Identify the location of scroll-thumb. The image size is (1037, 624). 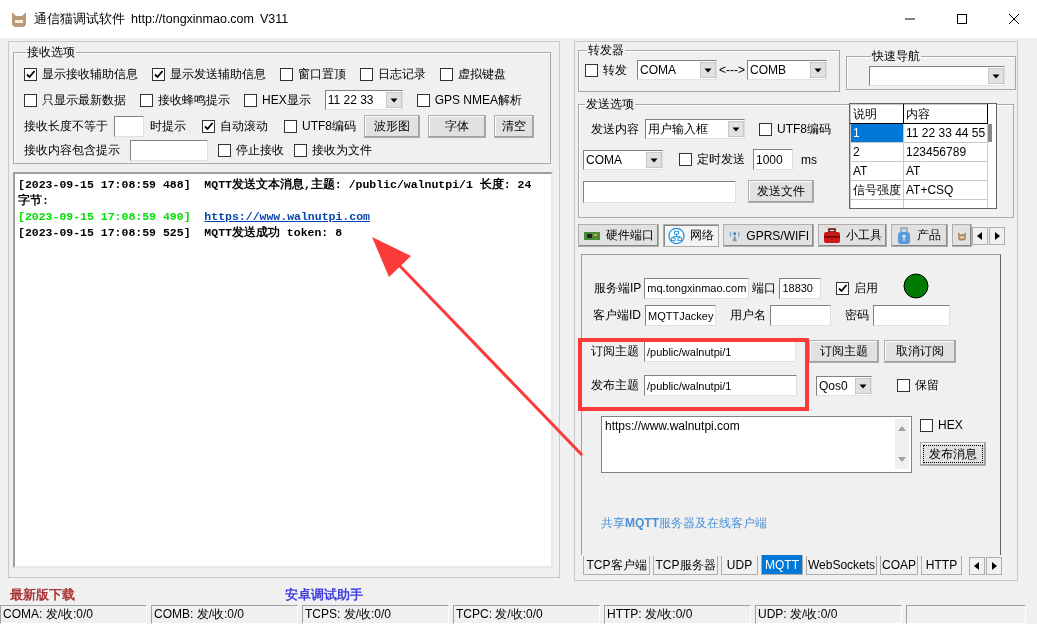
(990, 133).